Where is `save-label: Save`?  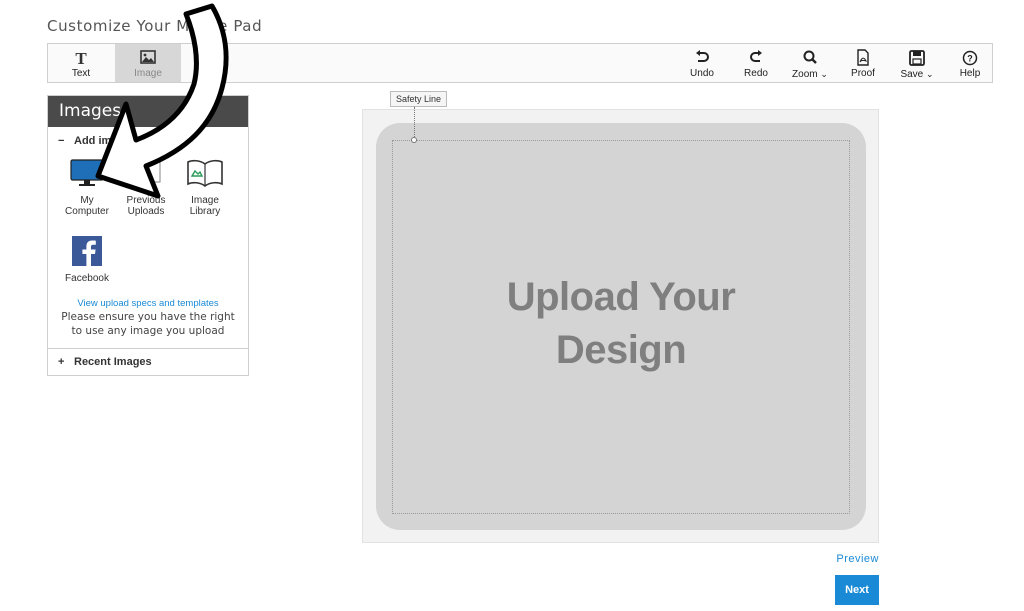
save-label: Save is located at coordinates (912, 74).